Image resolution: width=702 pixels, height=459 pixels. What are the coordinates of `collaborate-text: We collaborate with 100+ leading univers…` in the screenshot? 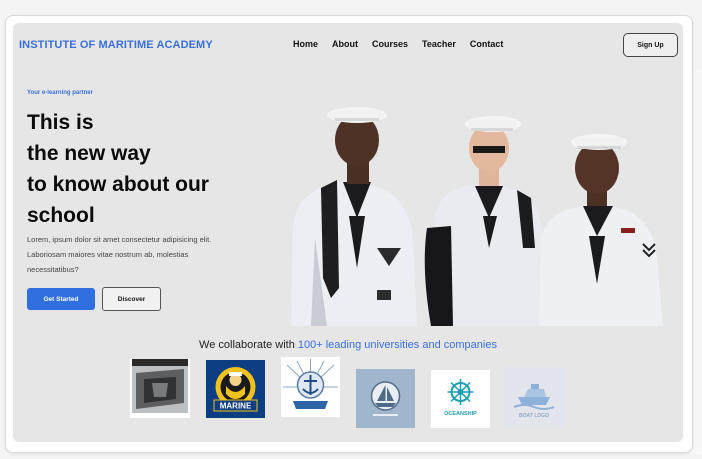 It's located at (348, 345).